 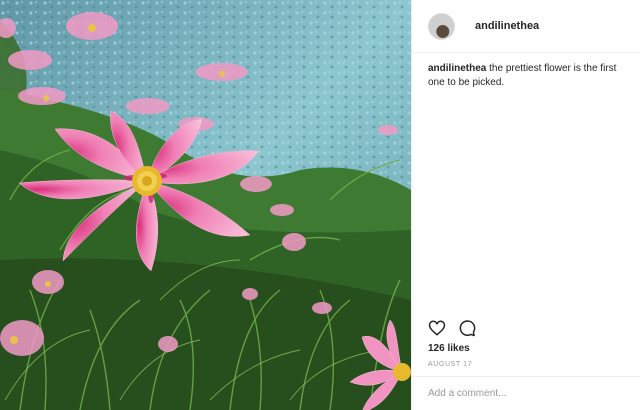 I want to click on comment-bar, so click(x=526, y=393).